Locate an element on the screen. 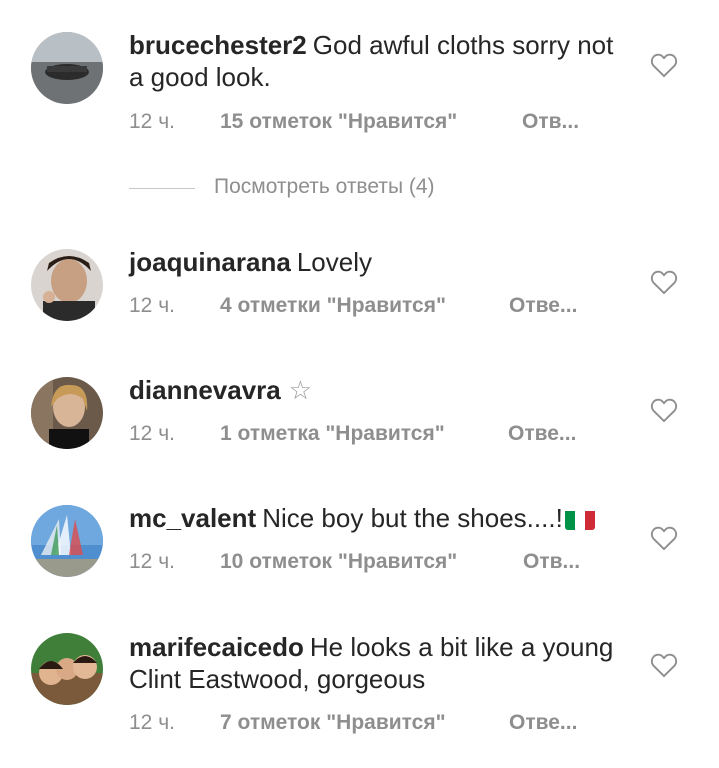 The image size is (719, 768). likes-count: 10 отметок "Нравится" is located at coordinates (338, 562).